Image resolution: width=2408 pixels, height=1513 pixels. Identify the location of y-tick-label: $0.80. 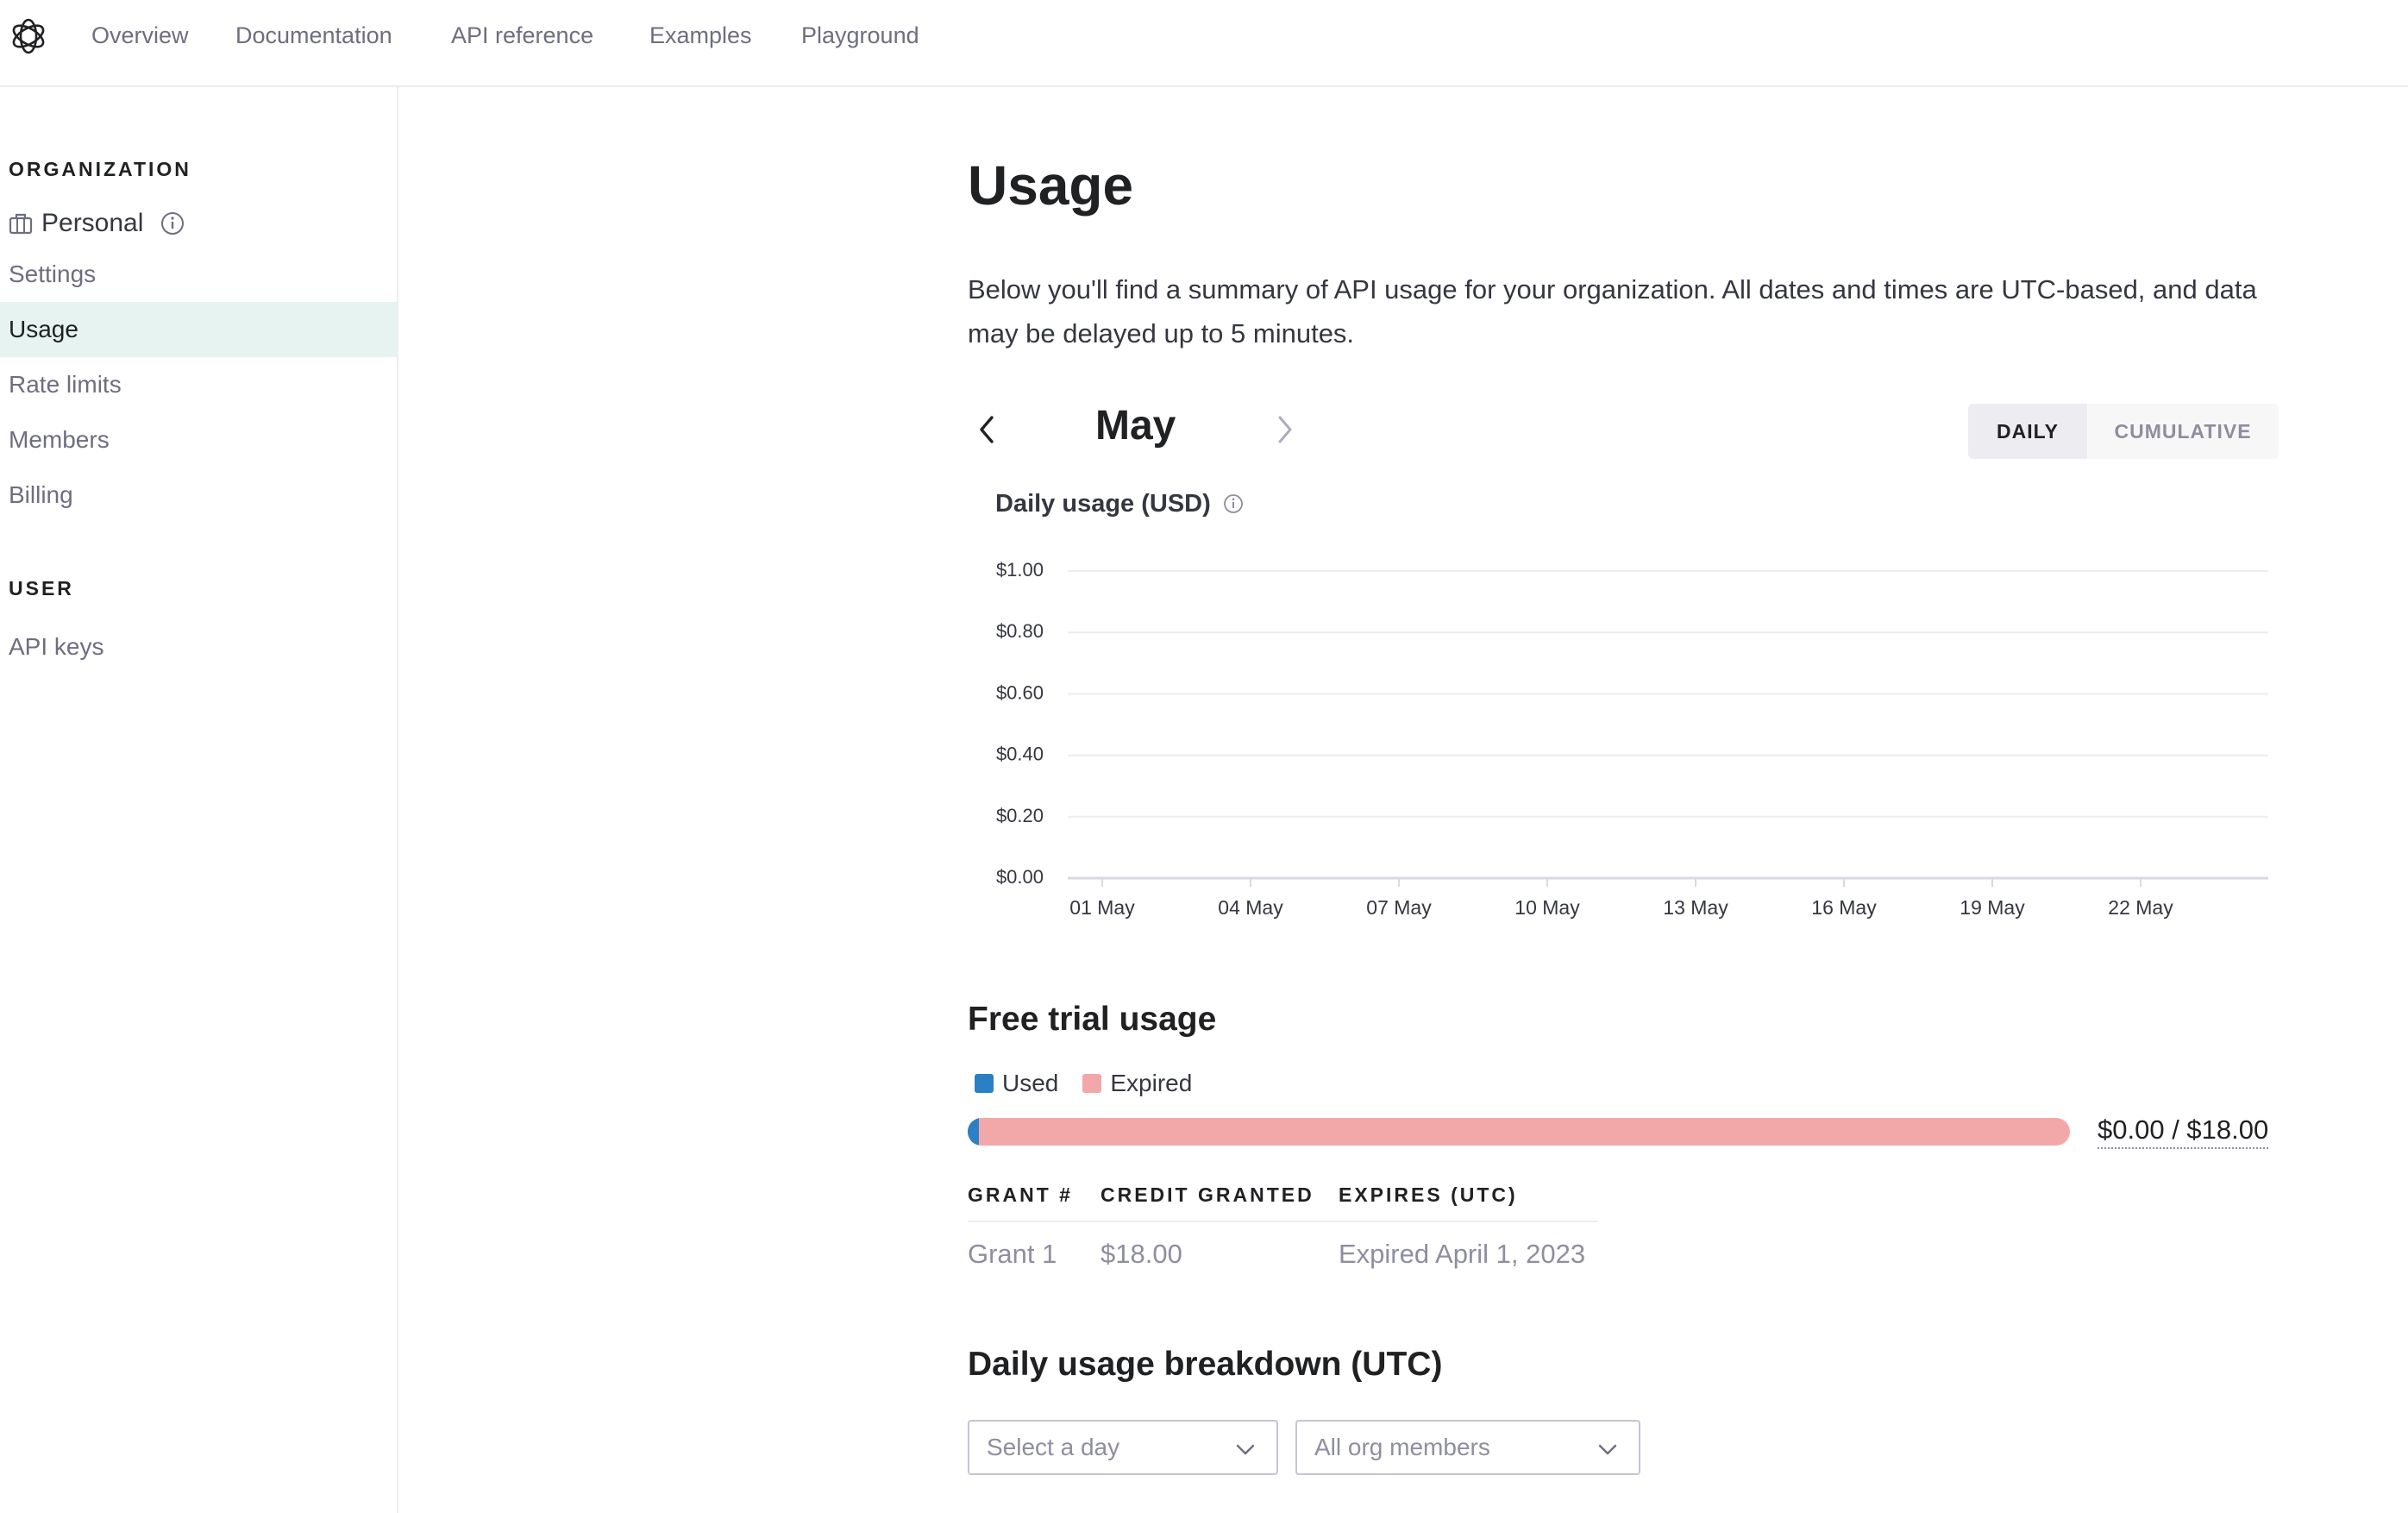
(1020, 631).